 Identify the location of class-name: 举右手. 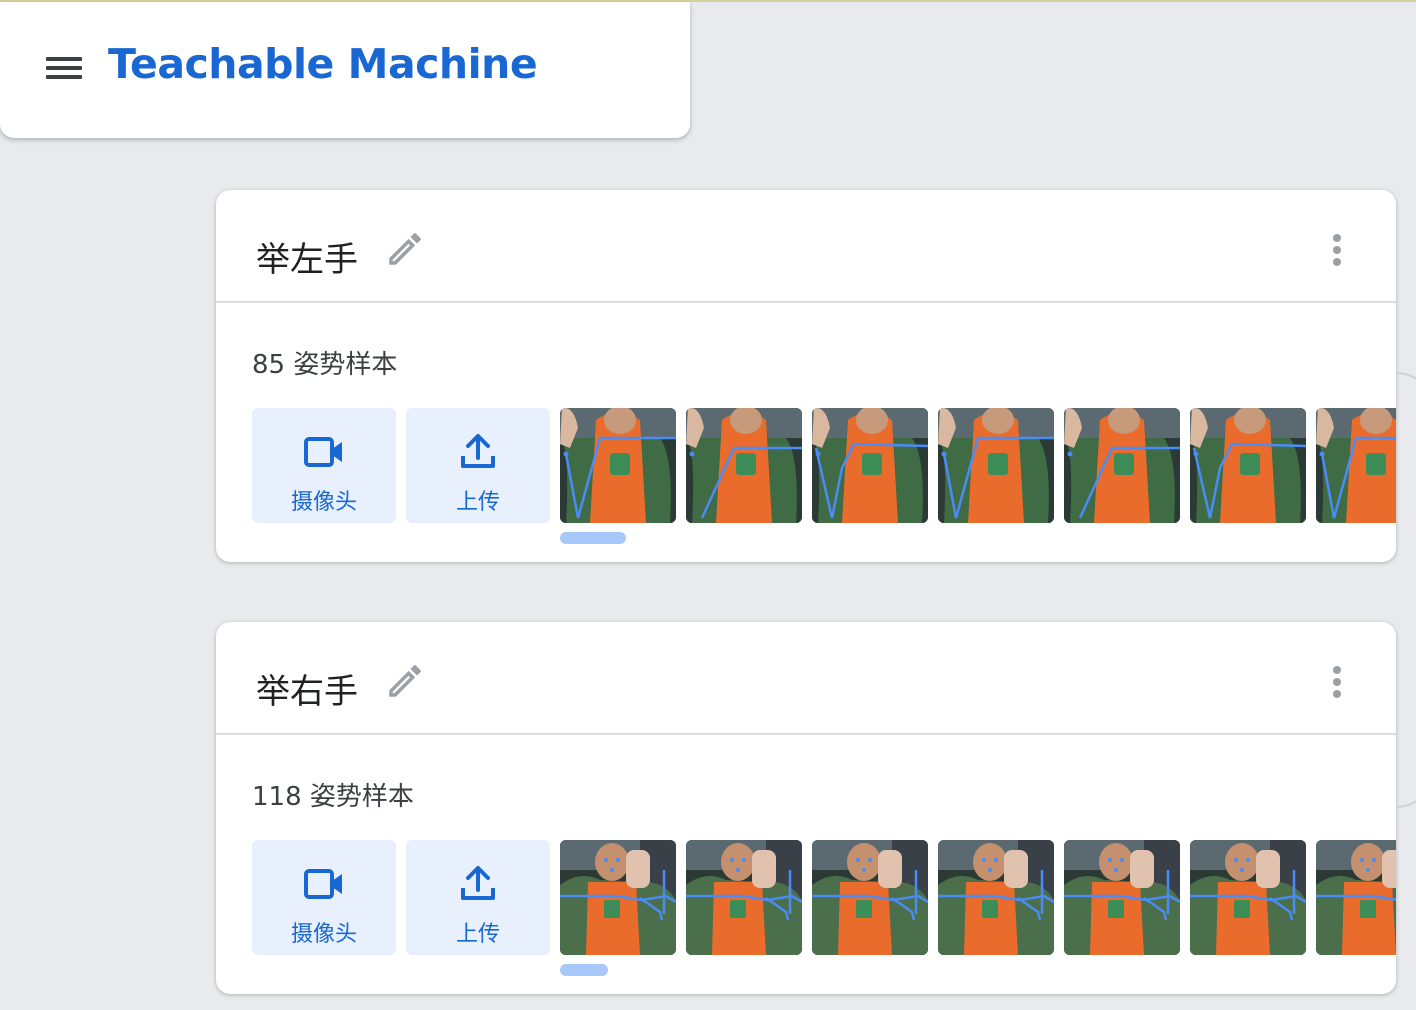
(307, 688).